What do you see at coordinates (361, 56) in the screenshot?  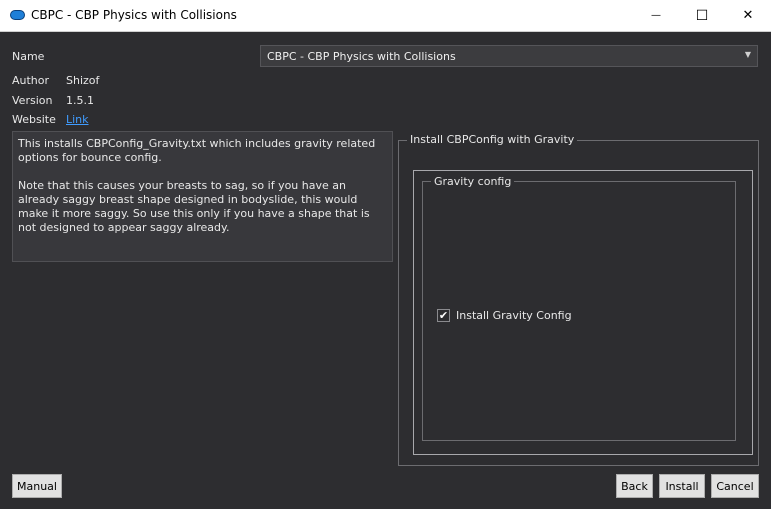 I see `name-dropdown-value: CBPC - CBP Physics with Collisions` at bounding box center [361, 56].